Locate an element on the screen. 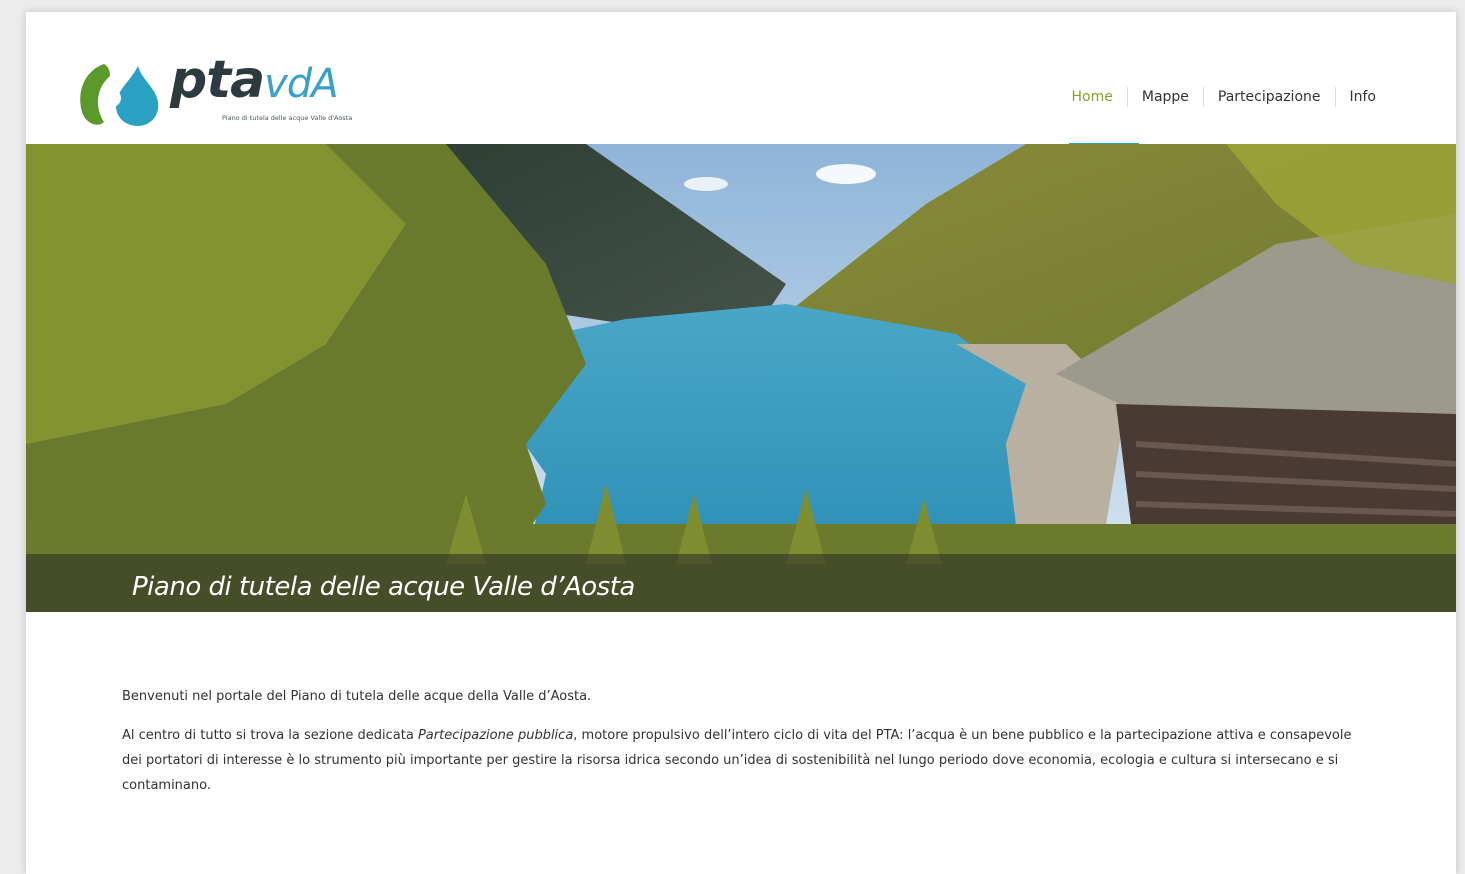  nav-item-info: Info is located at coordinates (1362, 97).